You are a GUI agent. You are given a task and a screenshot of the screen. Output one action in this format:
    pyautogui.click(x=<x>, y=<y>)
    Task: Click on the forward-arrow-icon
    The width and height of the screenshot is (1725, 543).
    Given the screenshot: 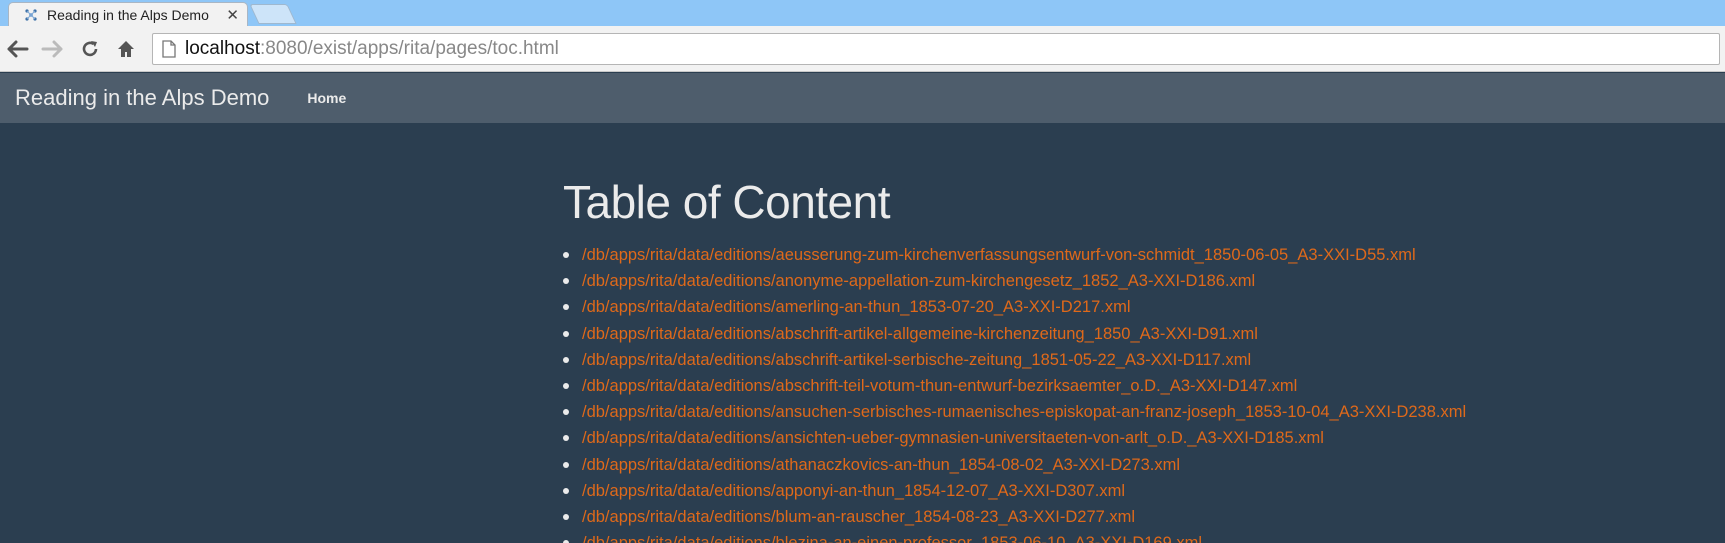 What is the action you would take?
    pyautogui.click(x=52, y=49)
    